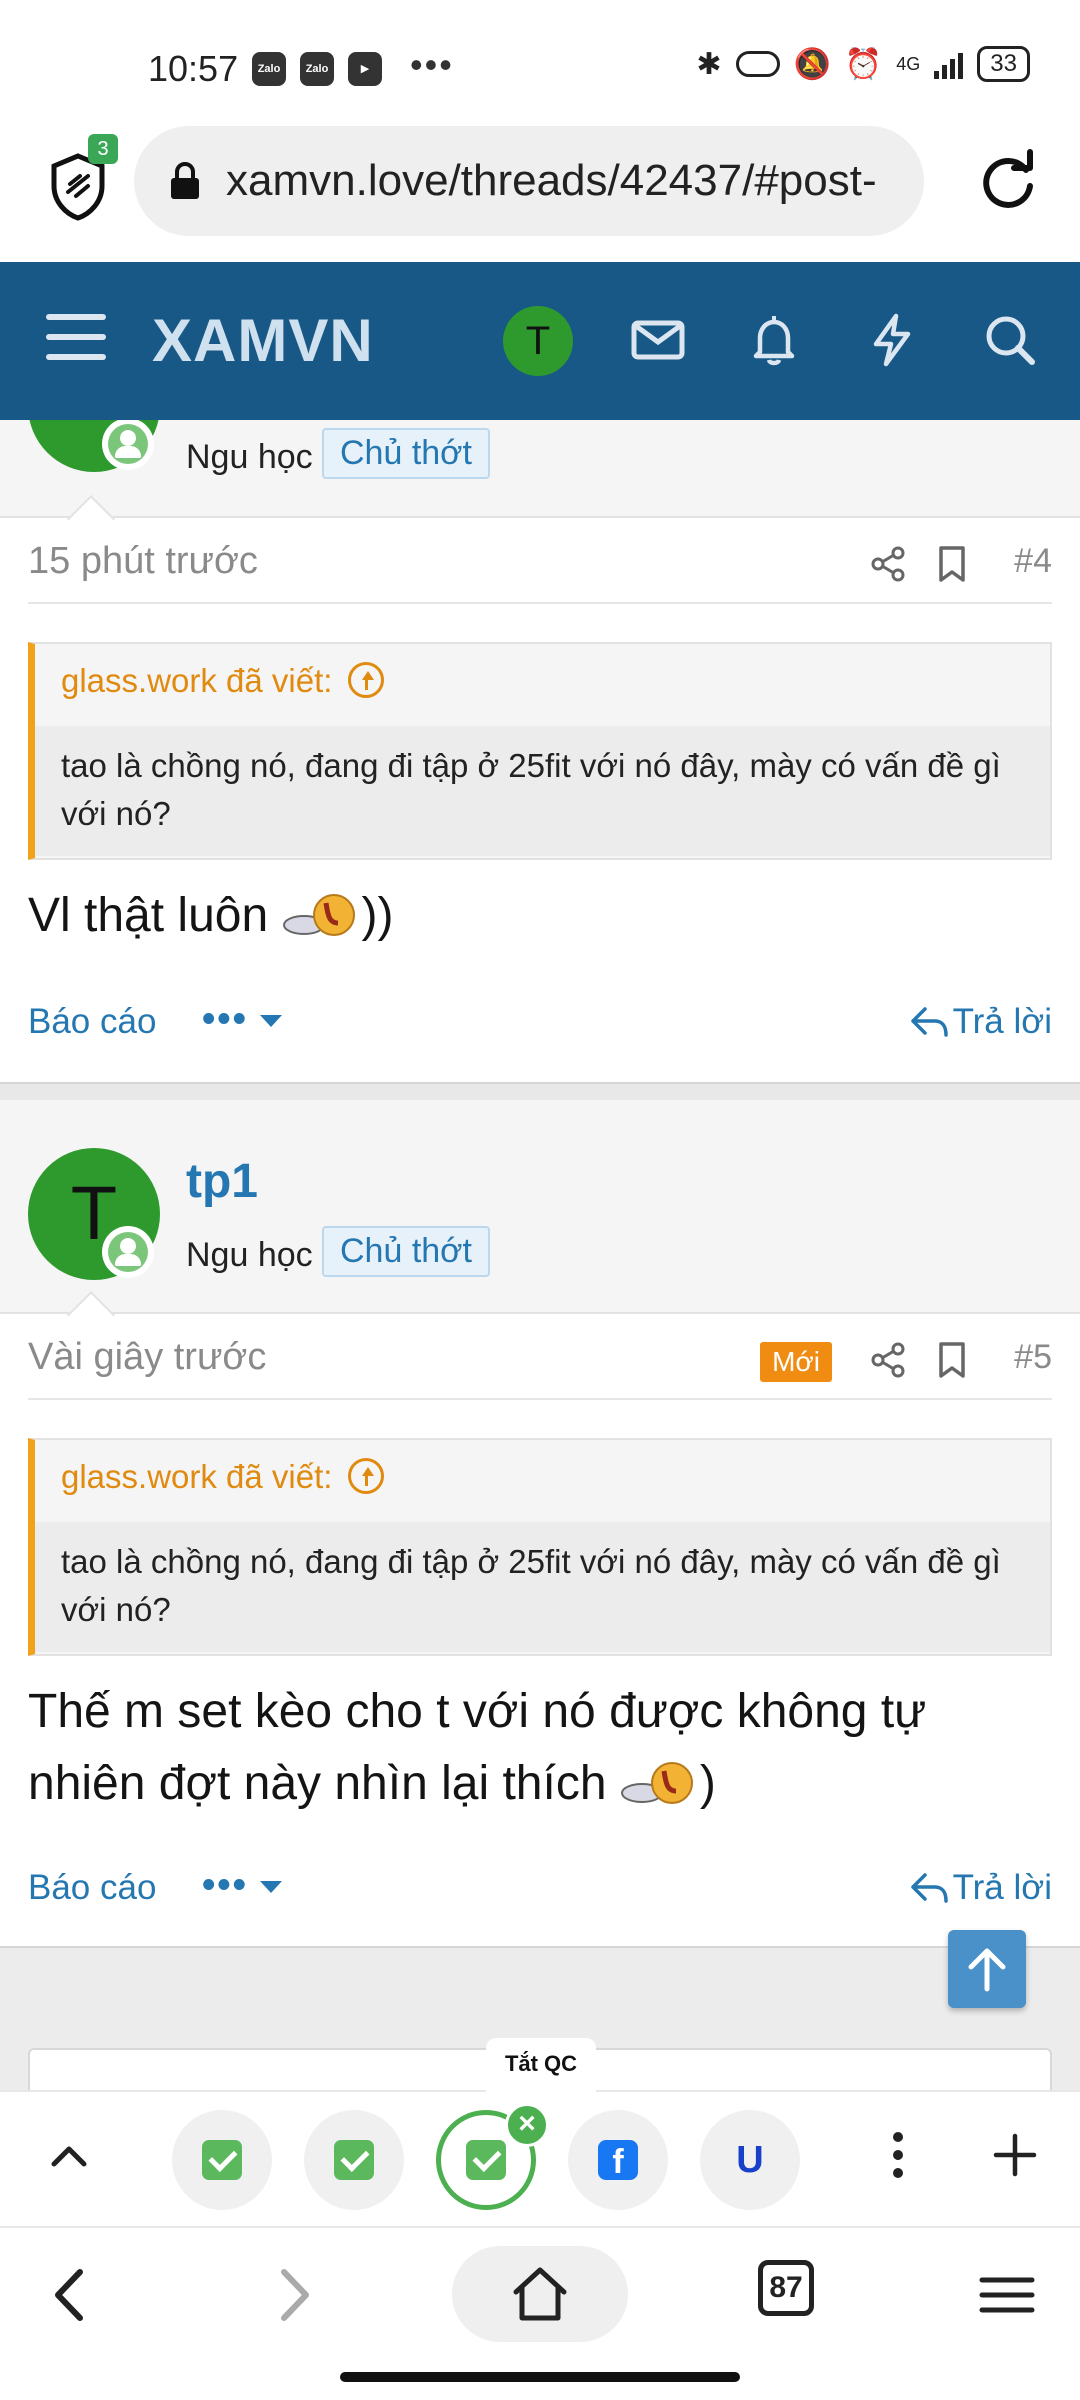 The height and width of the screenshot is (2400, 1080). Describe the element at coordinates (892, 340) in the screenshot. I see `lightning-icon` at that location.